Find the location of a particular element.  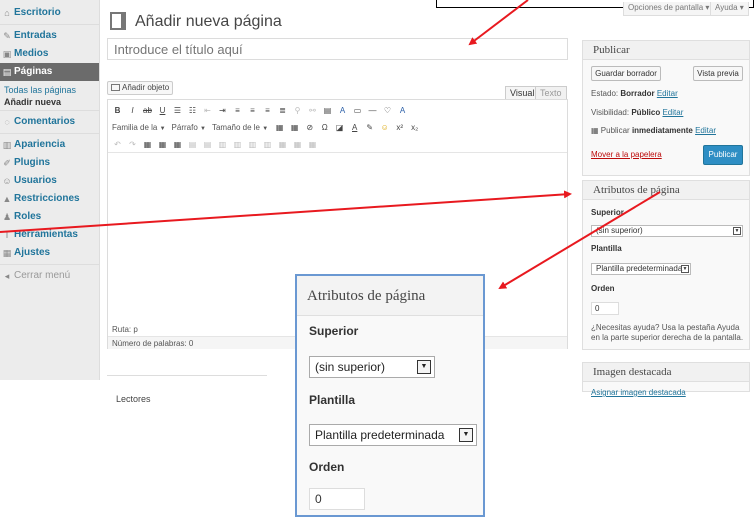

more-tag-icon: ▤ is located at coordinates (327, 111).